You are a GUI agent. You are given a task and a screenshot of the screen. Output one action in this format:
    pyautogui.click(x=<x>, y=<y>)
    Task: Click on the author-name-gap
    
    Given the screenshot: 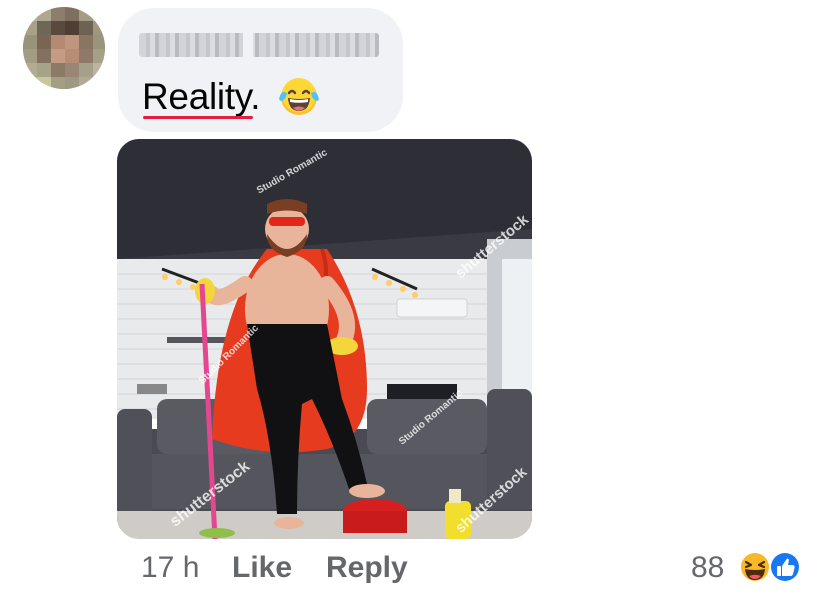 What is the action you would take?
    pyautogui.click(x=248, y=45)
    